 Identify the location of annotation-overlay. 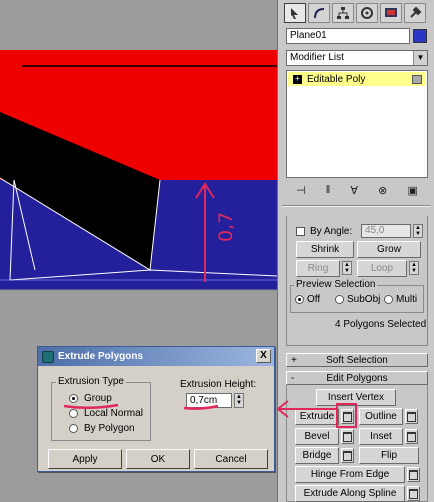
(210, 414).